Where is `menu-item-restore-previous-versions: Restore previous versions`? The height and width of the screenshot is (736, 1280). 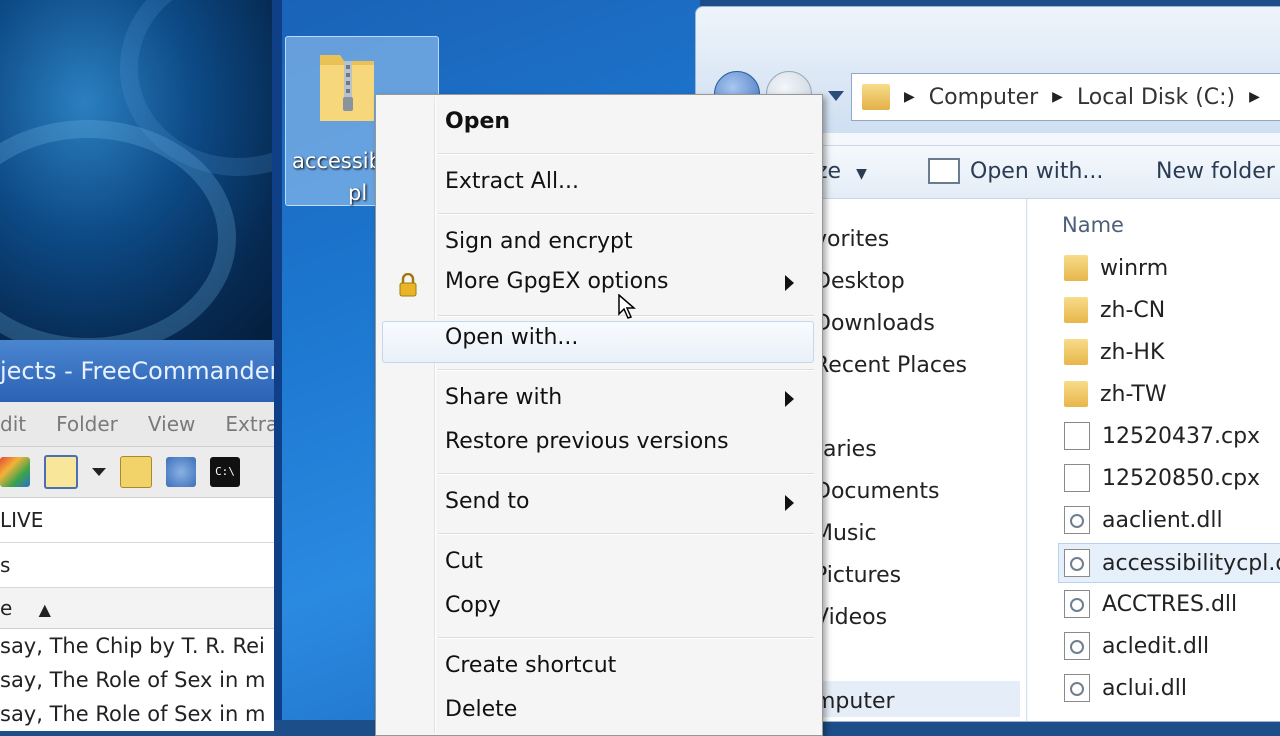
menu-item-restore-previous-versions: Restore previous versions is located at coordinates (587, 441).